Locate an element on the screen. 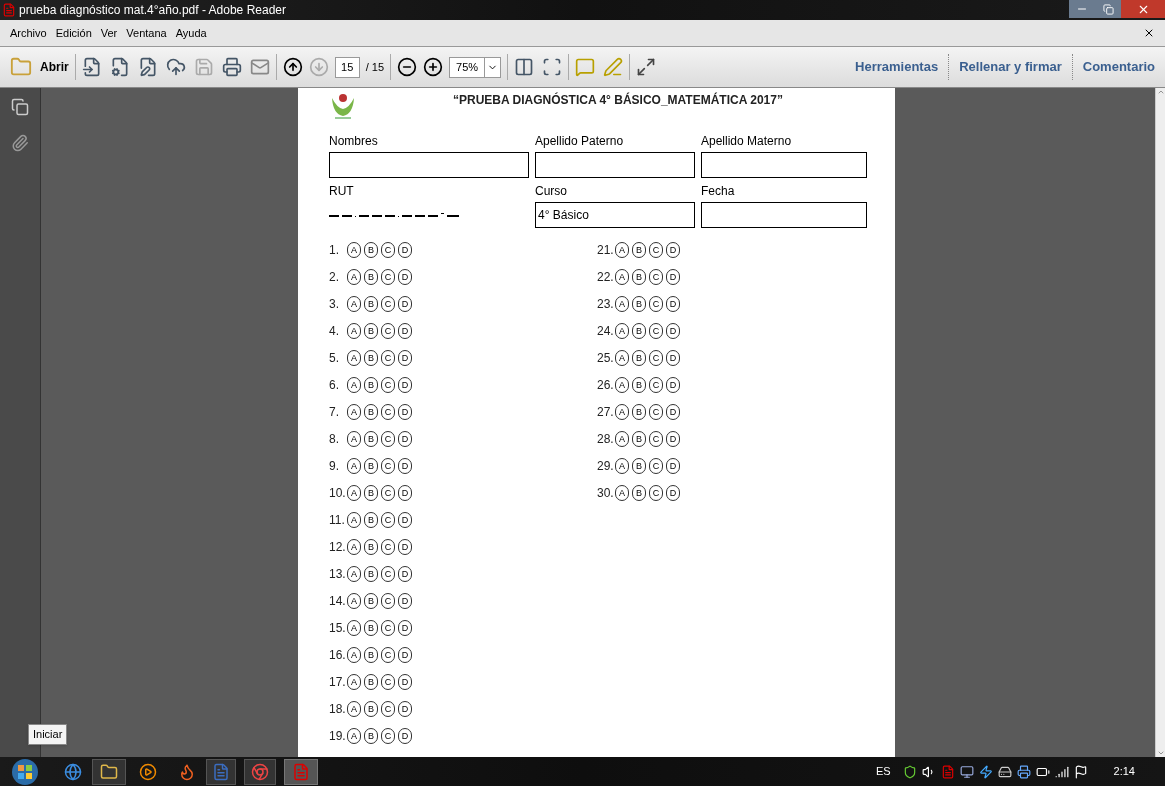 Image resolution: width=1165 pixels, height=786 pixels. shield-icon is located at coordinates (909, 771).